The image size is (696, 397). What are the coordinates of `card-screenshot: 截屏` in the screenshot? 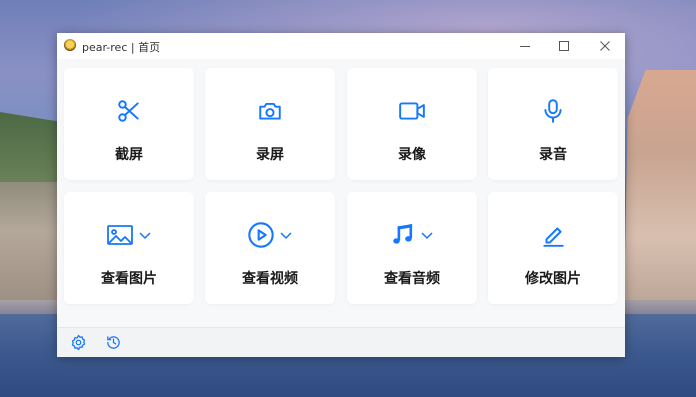 It's located at (129, 124).